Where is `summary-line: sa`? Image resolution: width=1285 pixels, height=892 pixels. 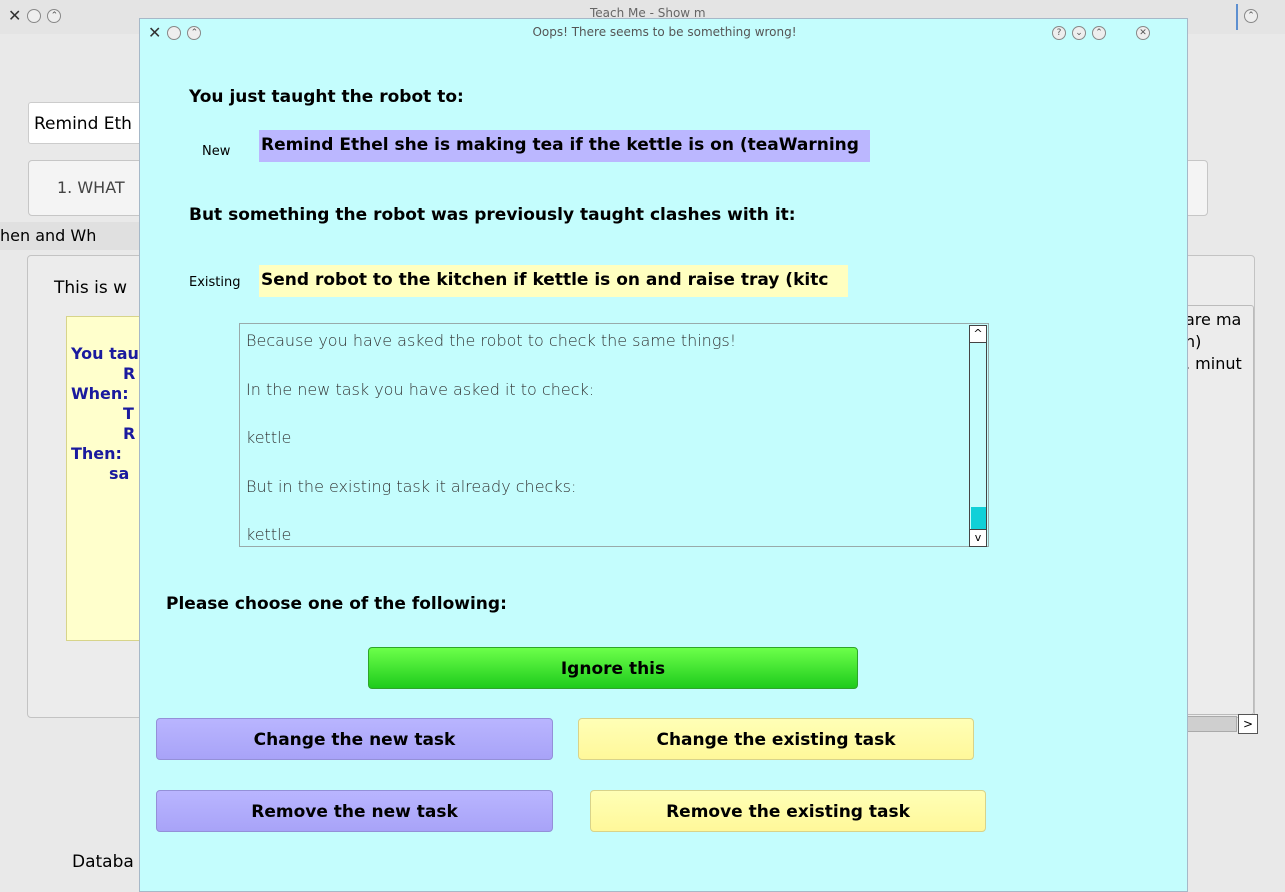 summary-line: sa is located at coordinates (119, 473).